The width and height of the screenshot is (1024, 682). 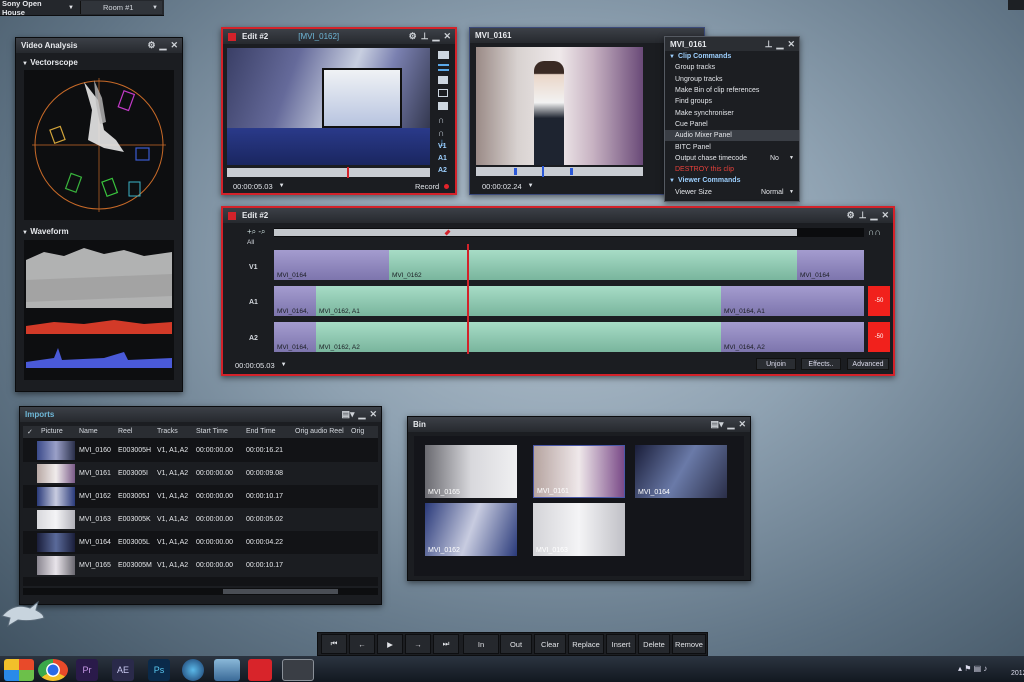 I want to click on clip-v1-1: MVI_0164, so click(x=331, y=265).